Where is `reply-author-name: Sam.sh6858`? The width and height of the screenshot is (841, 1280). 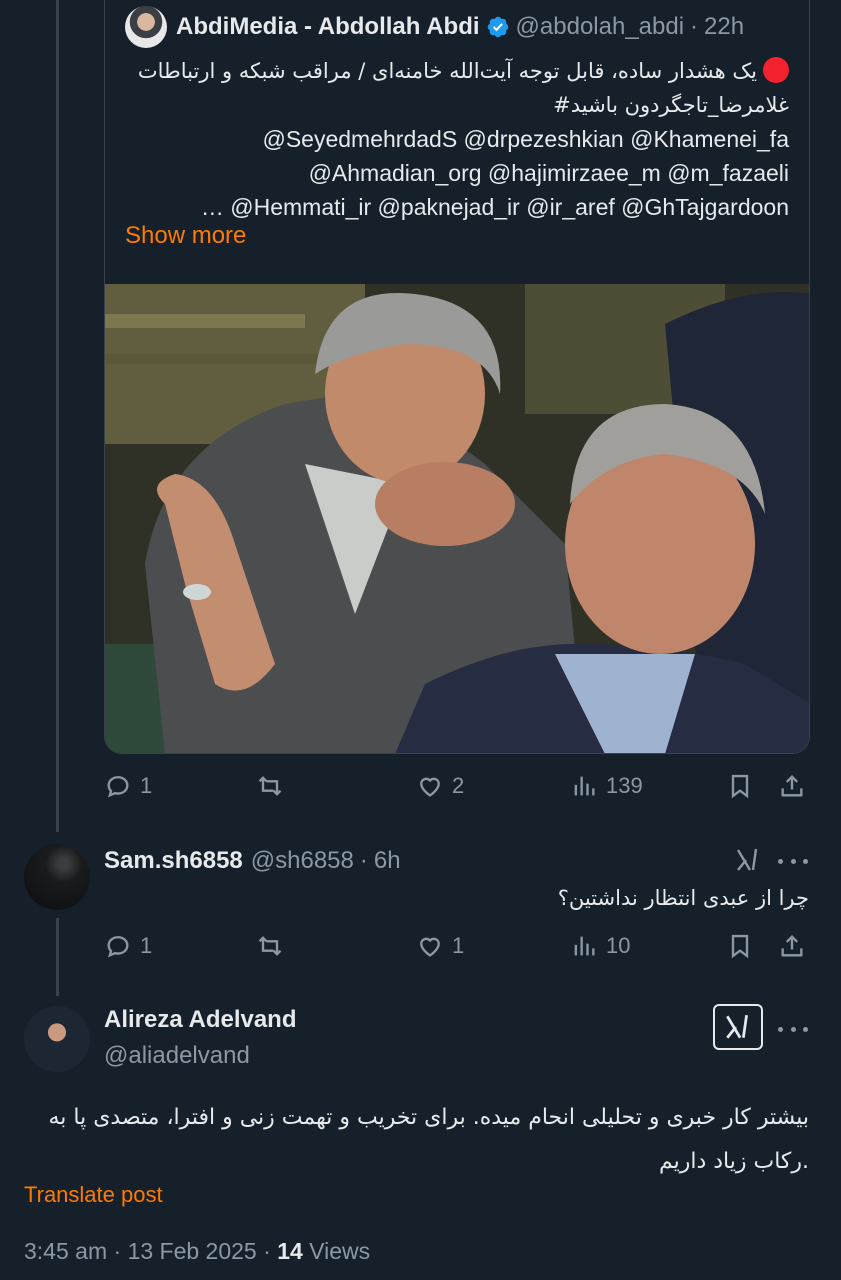 reply-author-name: Sam.sh6858 is located at coordinates (173, 861).